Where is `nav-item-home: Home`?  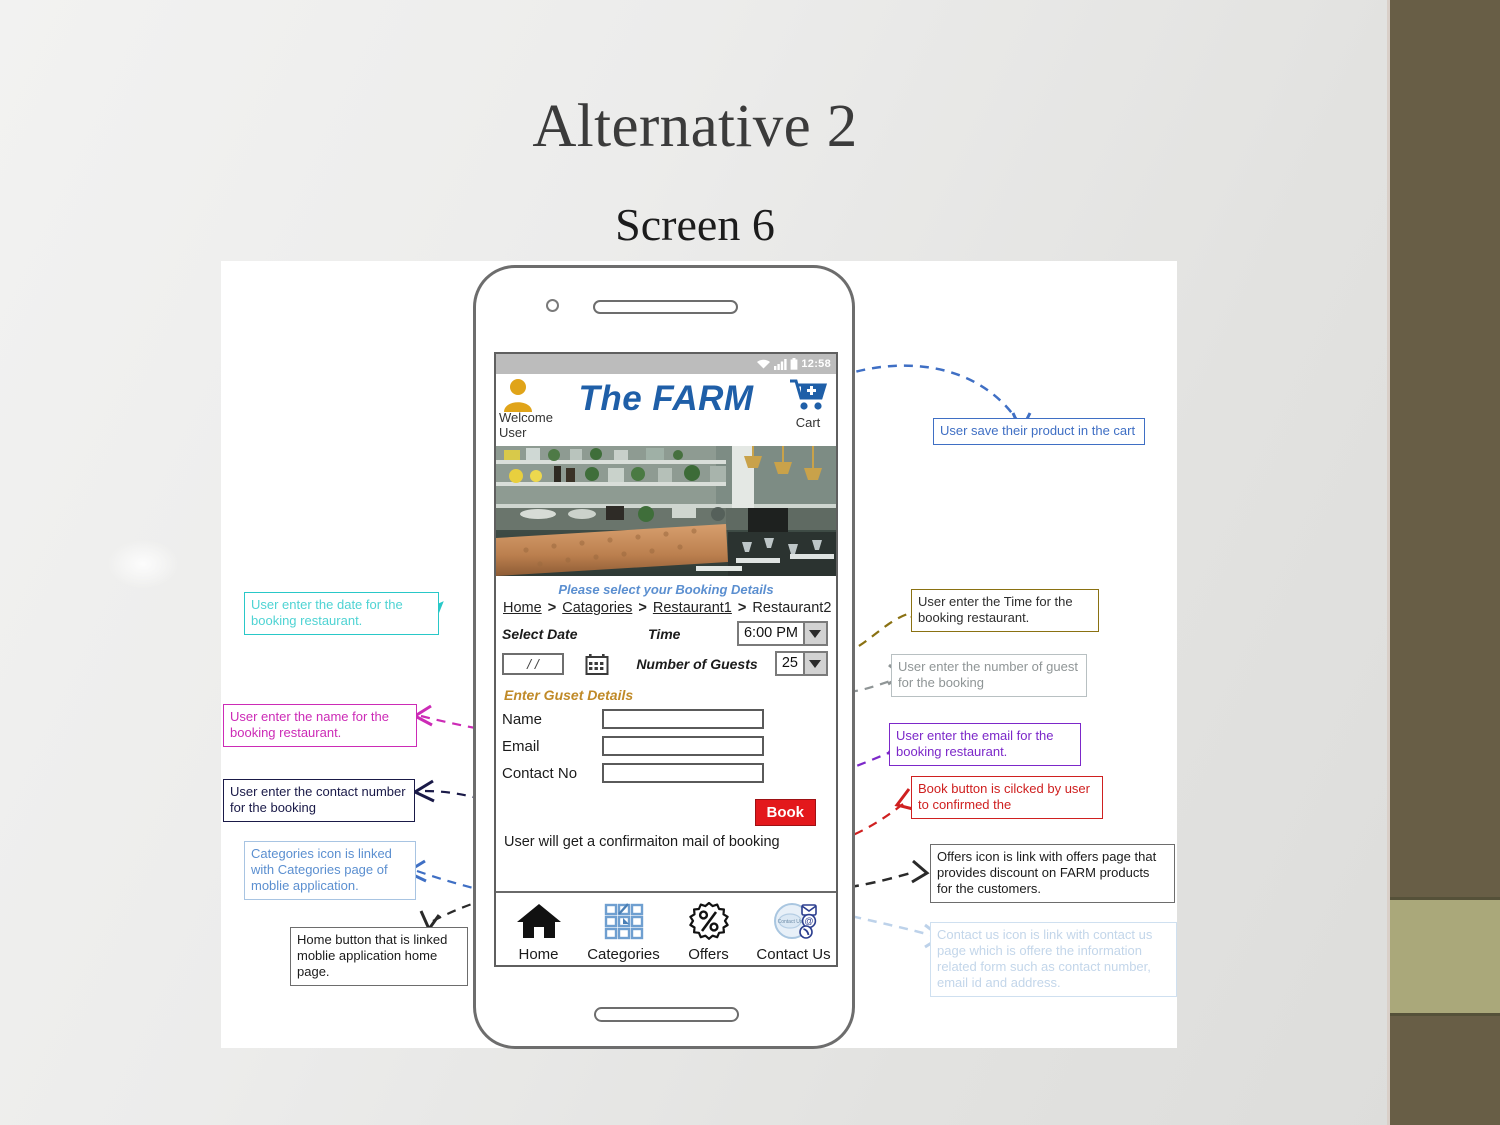
nav-item-home: Home is located at coordinates (539, 932).